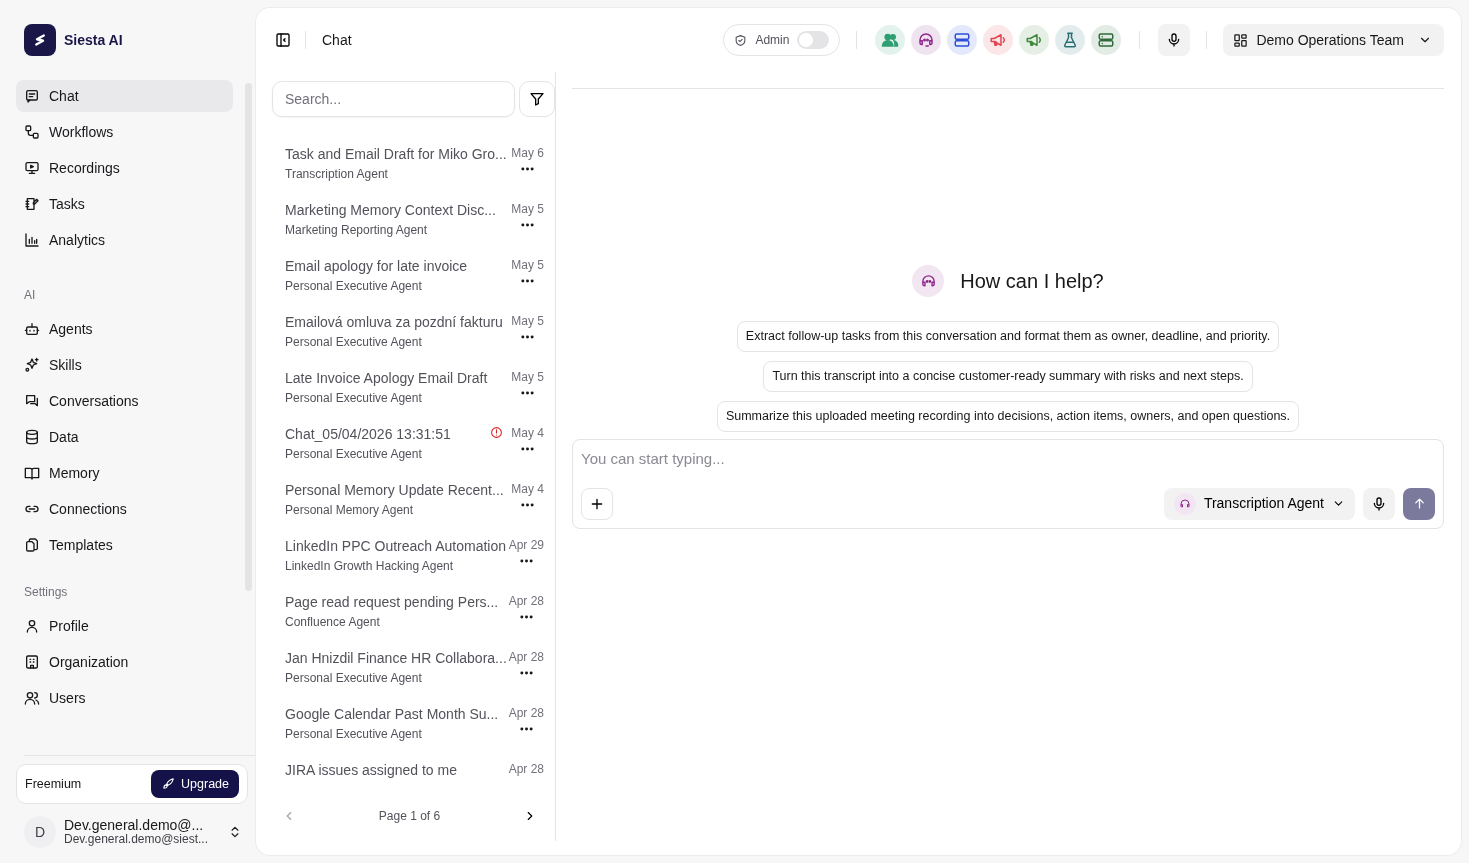 This screenshot has height=863, width=1469. What do you see at coordinates (32, 96) in the screenshot?
I see `chat-icon` at bounding box center [32, 96].